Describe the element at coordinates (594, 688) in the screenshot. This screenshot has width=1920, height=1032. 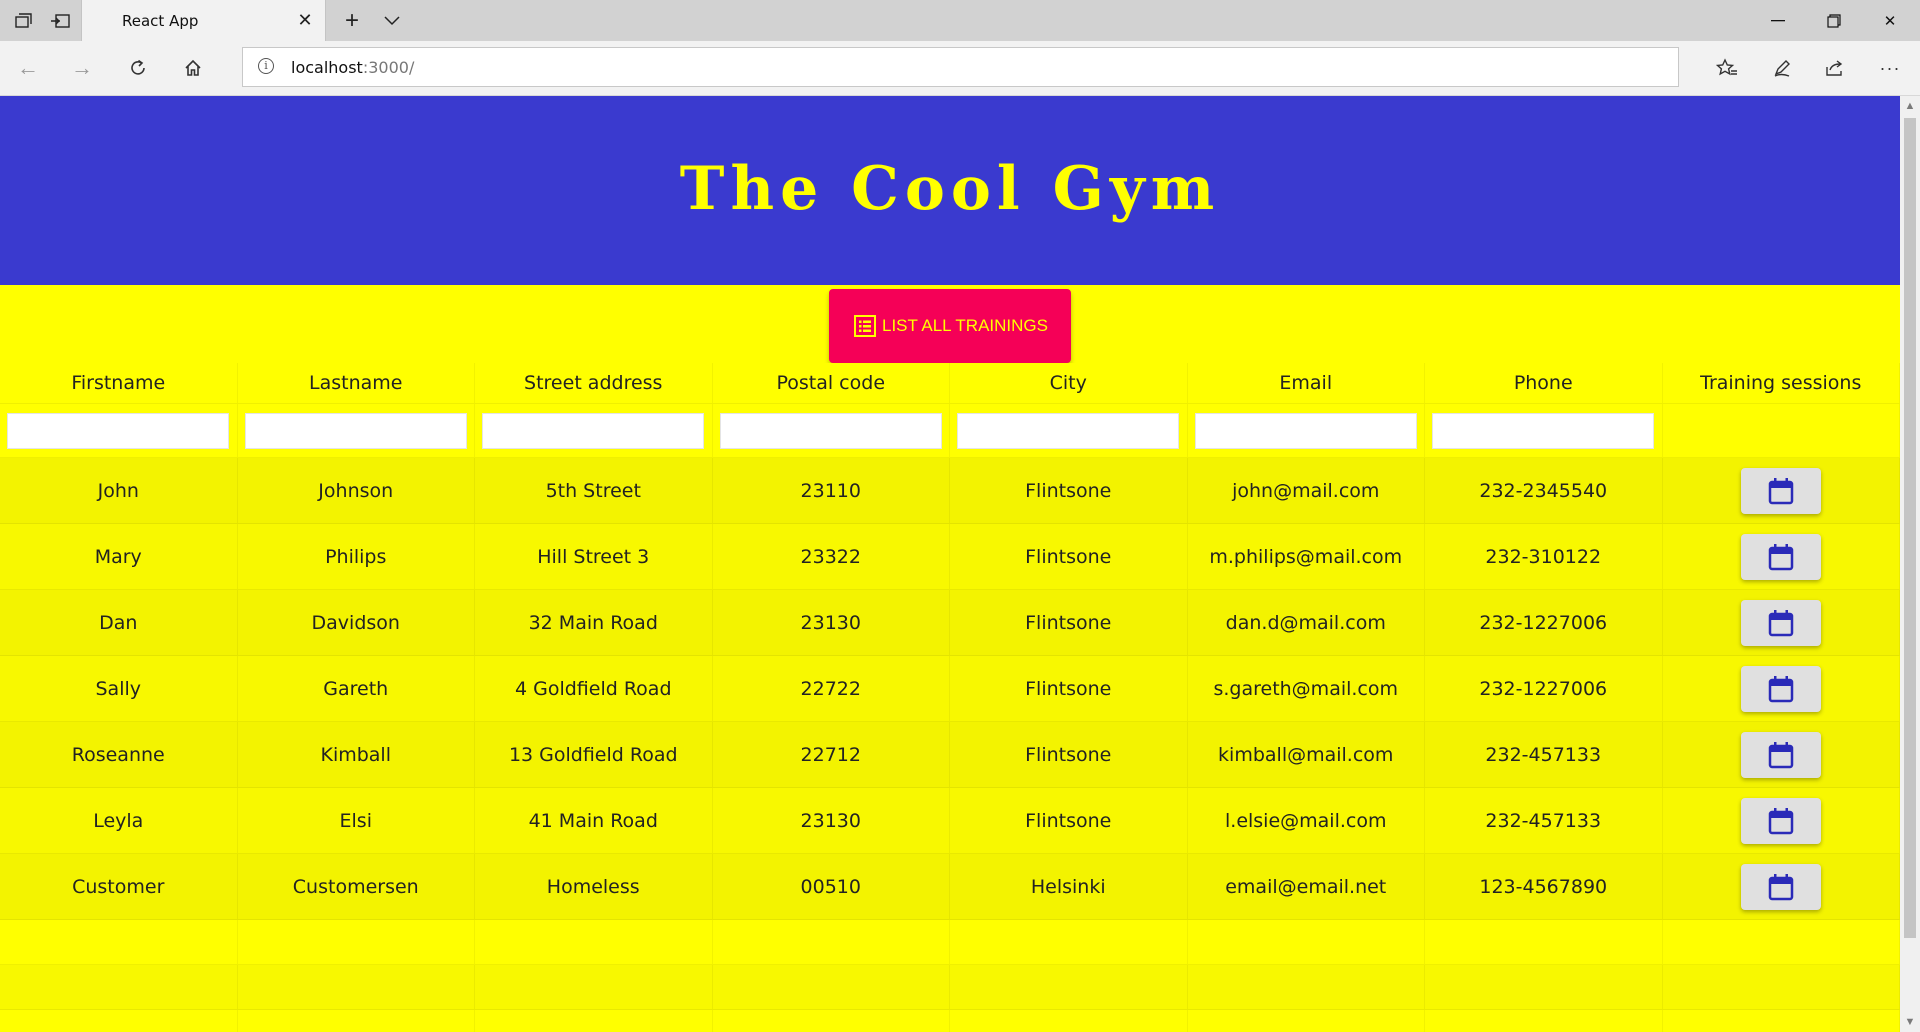
I see `cell-street-address: 4 Goldfield Road` at that location.